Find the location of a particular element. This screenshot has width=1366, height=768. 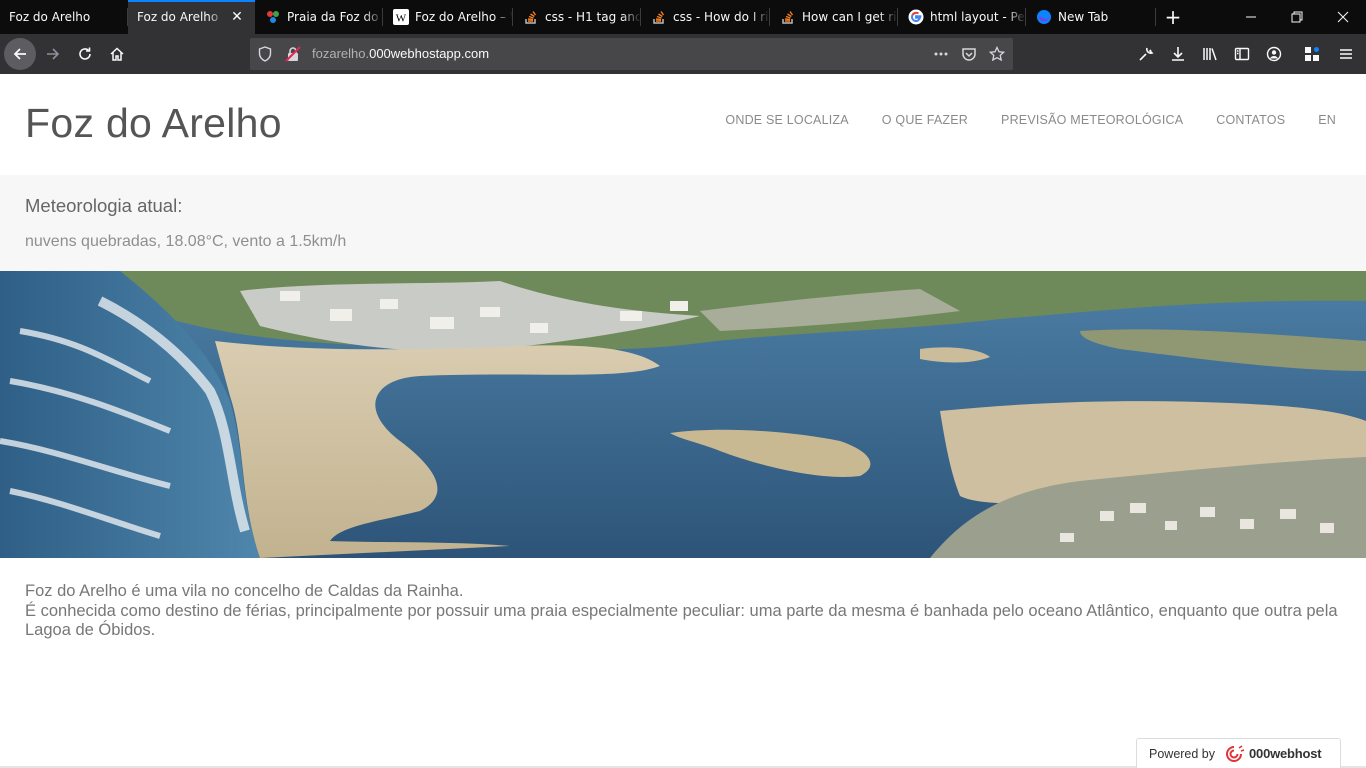

navigation-toolbar: fozarelho.000webhostapp.com is located at coordinates (683, 54).